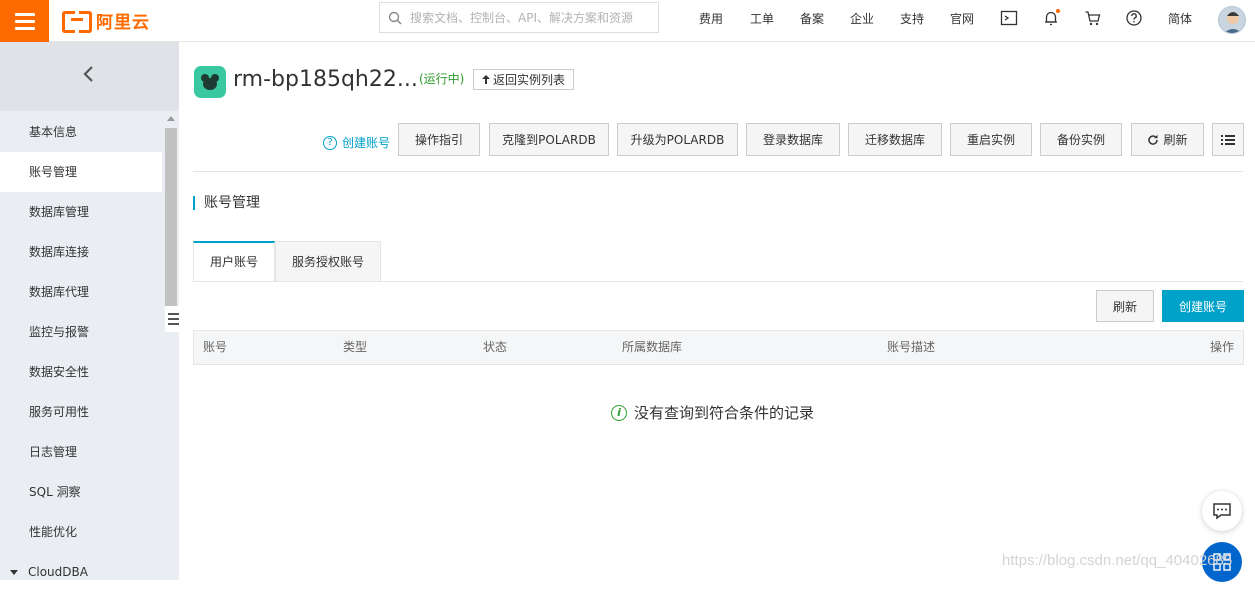 The image size is (1255, 592). I want to click on caret-down-icon, so click(14, 572).